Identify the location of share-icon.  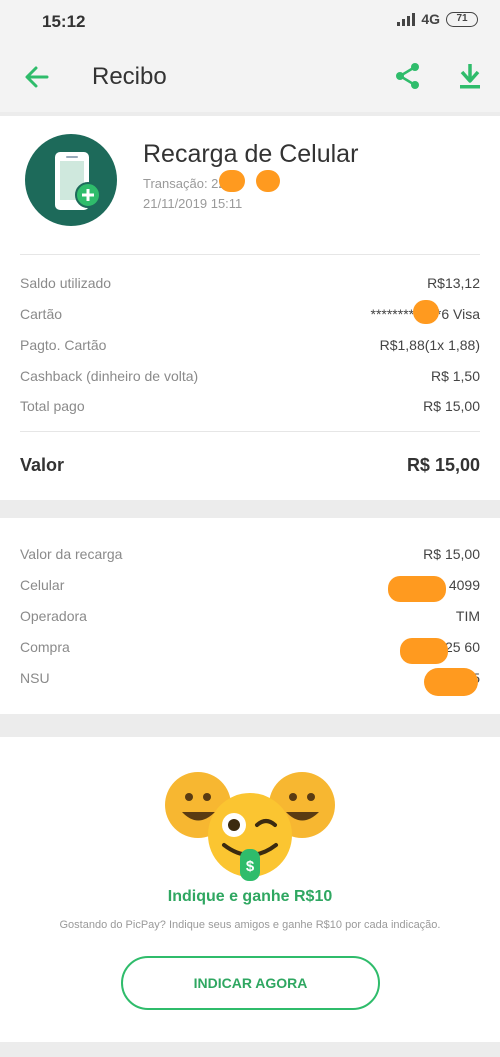
(408, 76).